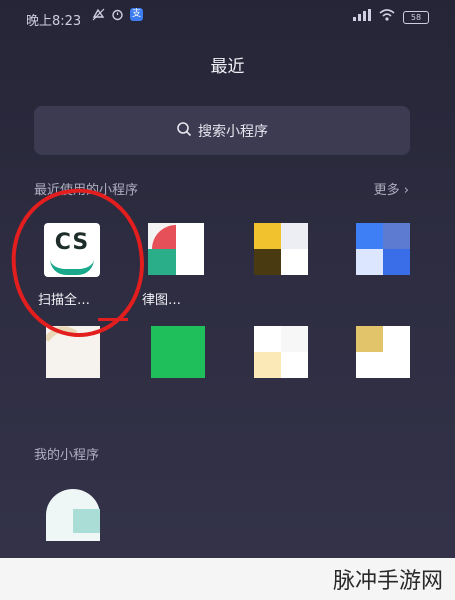 The width and height of the screenshot is (455, 600). What do you see at coordinates (416, 17) in the screenshot?
I see `battery-icon: 58` at bounding box center [416, 17].